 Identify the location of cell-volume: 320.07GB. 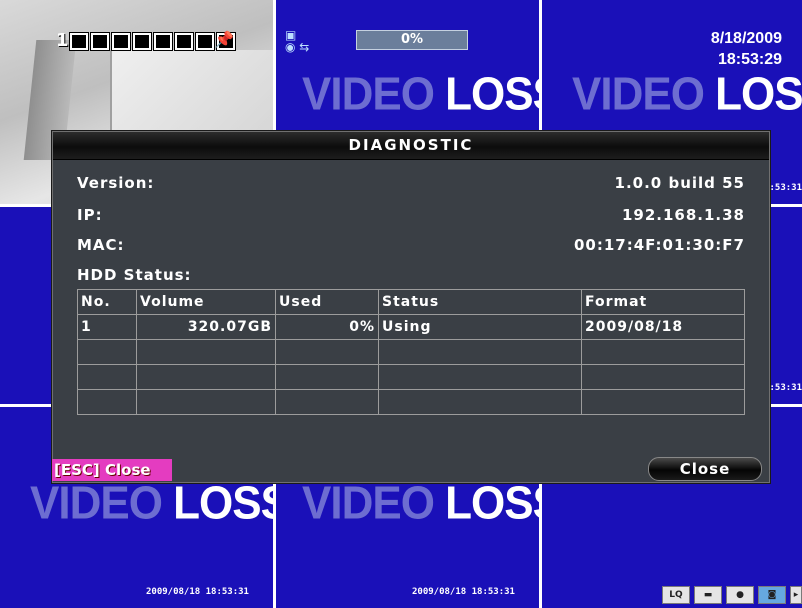
(206, 327).